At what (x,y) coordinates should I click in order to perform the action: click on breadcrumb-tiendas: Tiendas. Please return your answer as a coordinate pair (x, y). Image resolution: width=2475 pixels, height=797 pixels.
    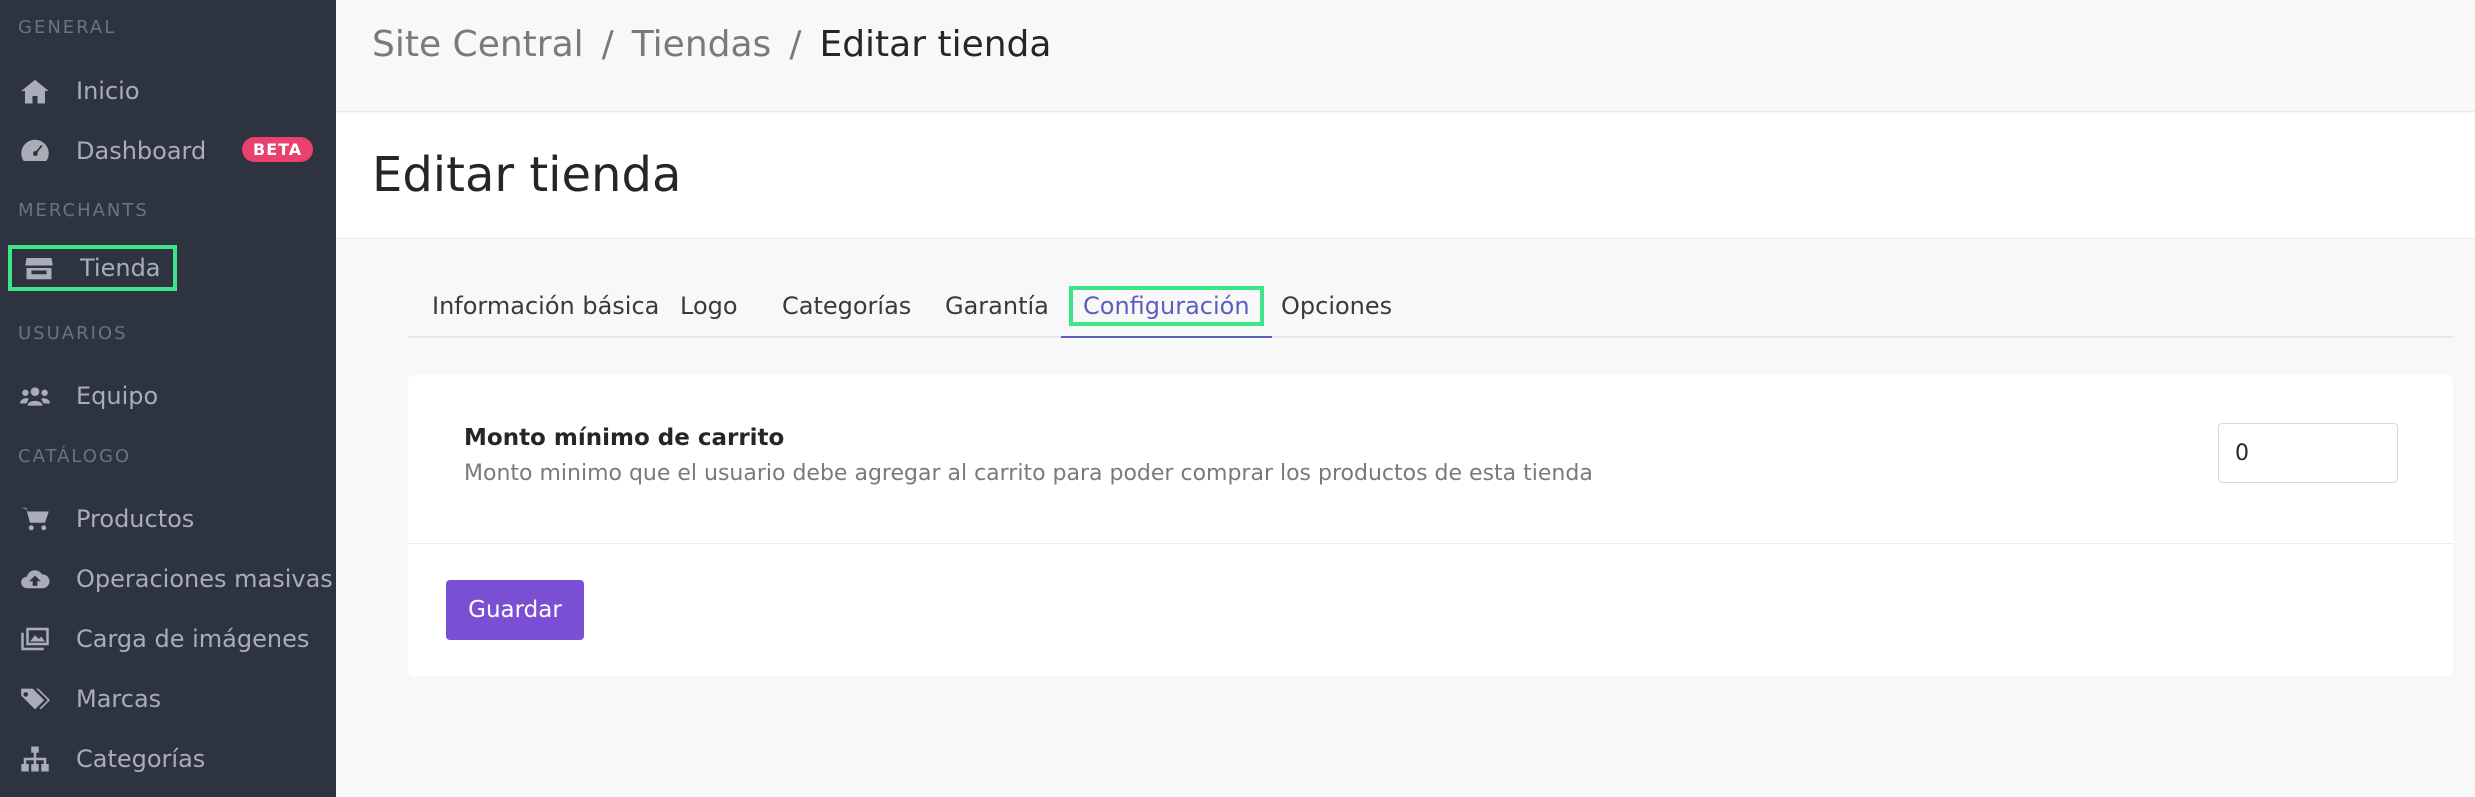
    Looking at the image, I should click on (702, 44).